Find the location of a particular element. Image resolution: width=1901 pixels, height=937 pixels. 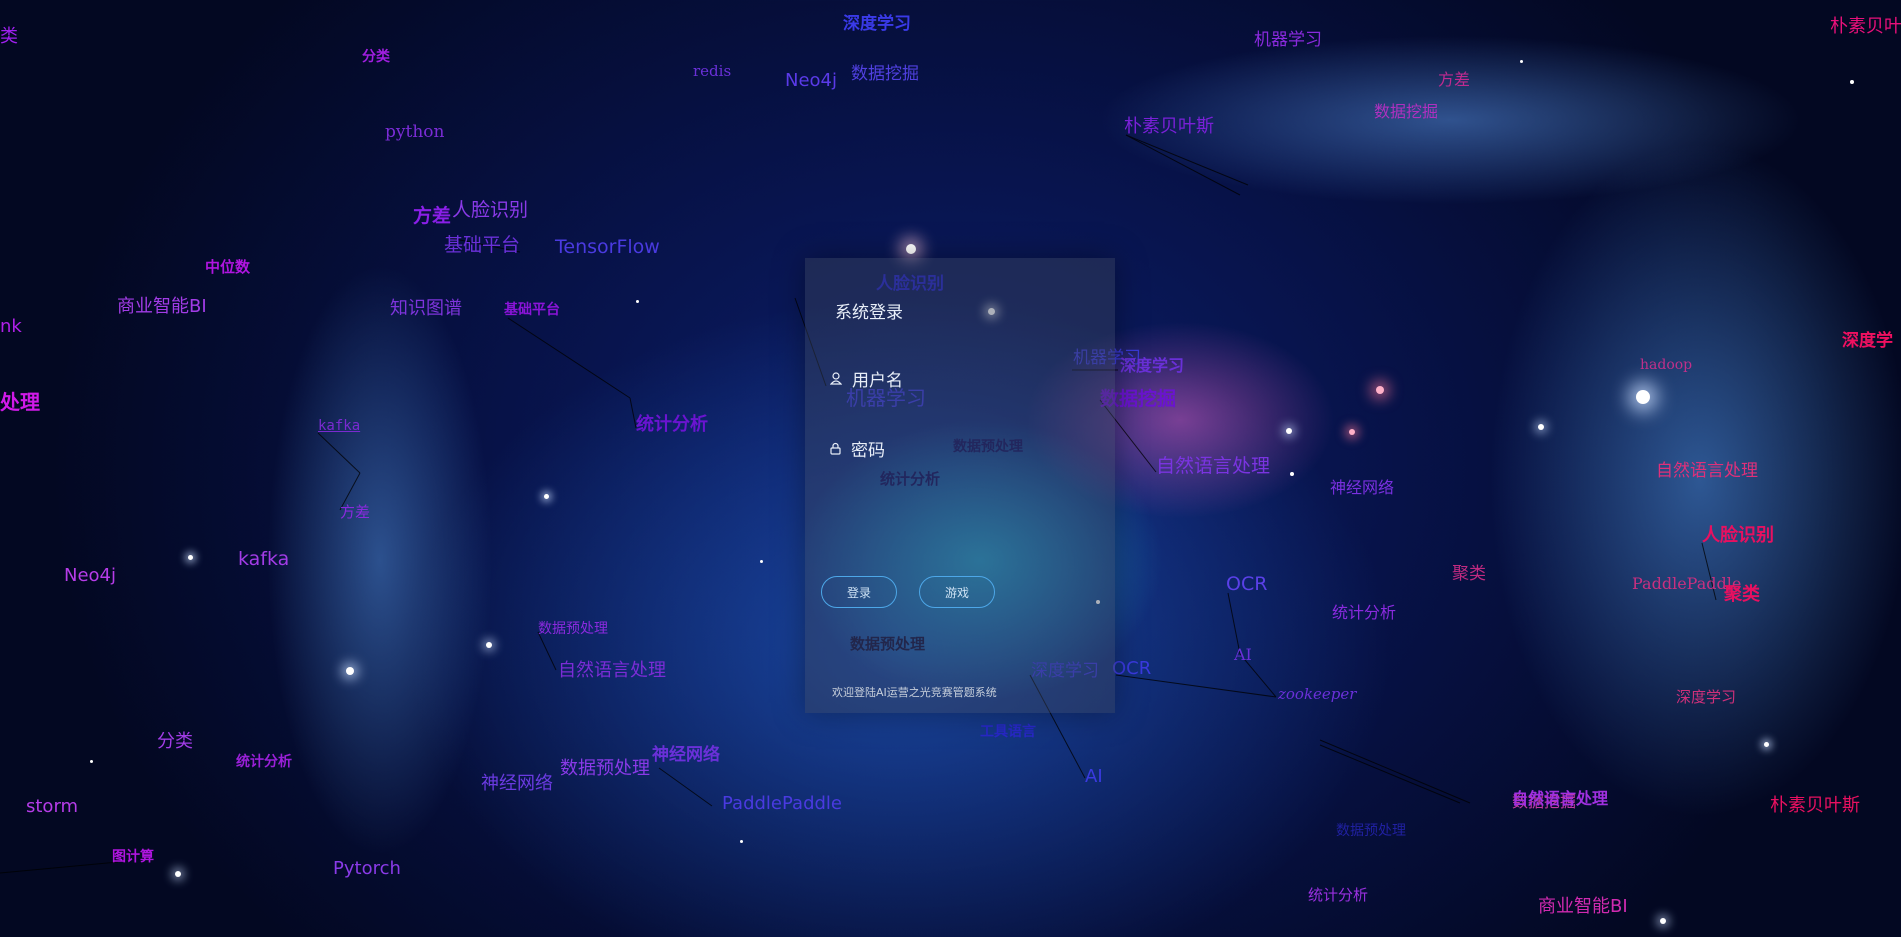

cloud-word: zookeeper is located at coordinates (1317, 694).